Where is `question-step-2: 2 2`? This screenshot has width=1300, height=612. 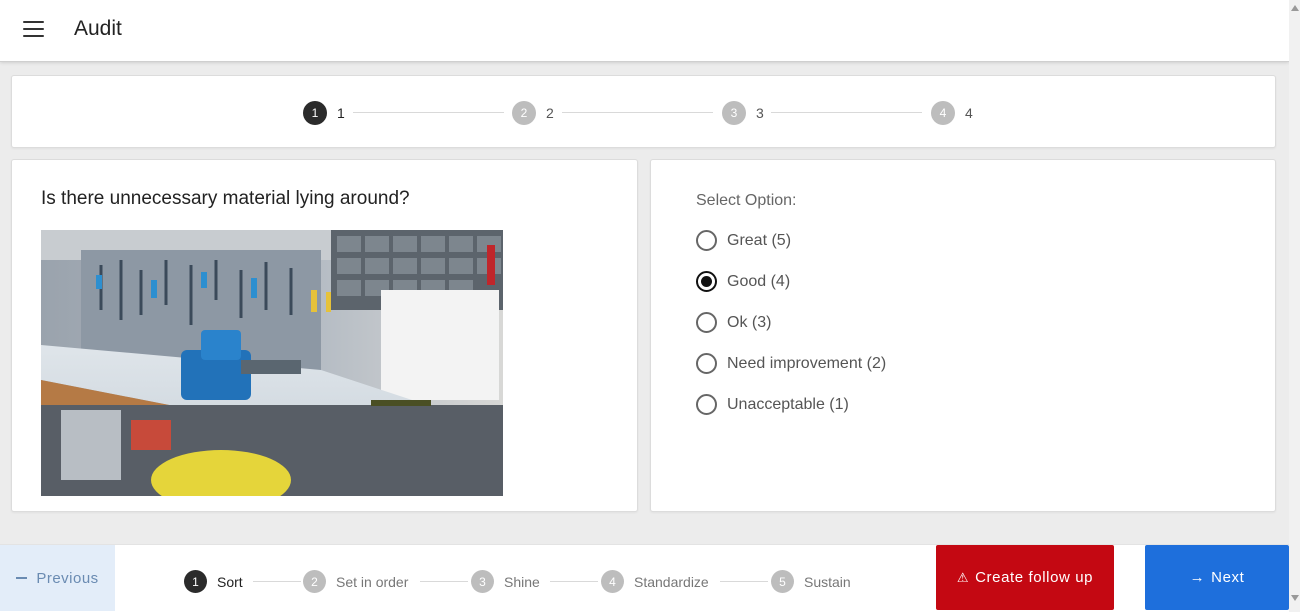
question-step-2: 2 2 is located at coordinates (533, 113).